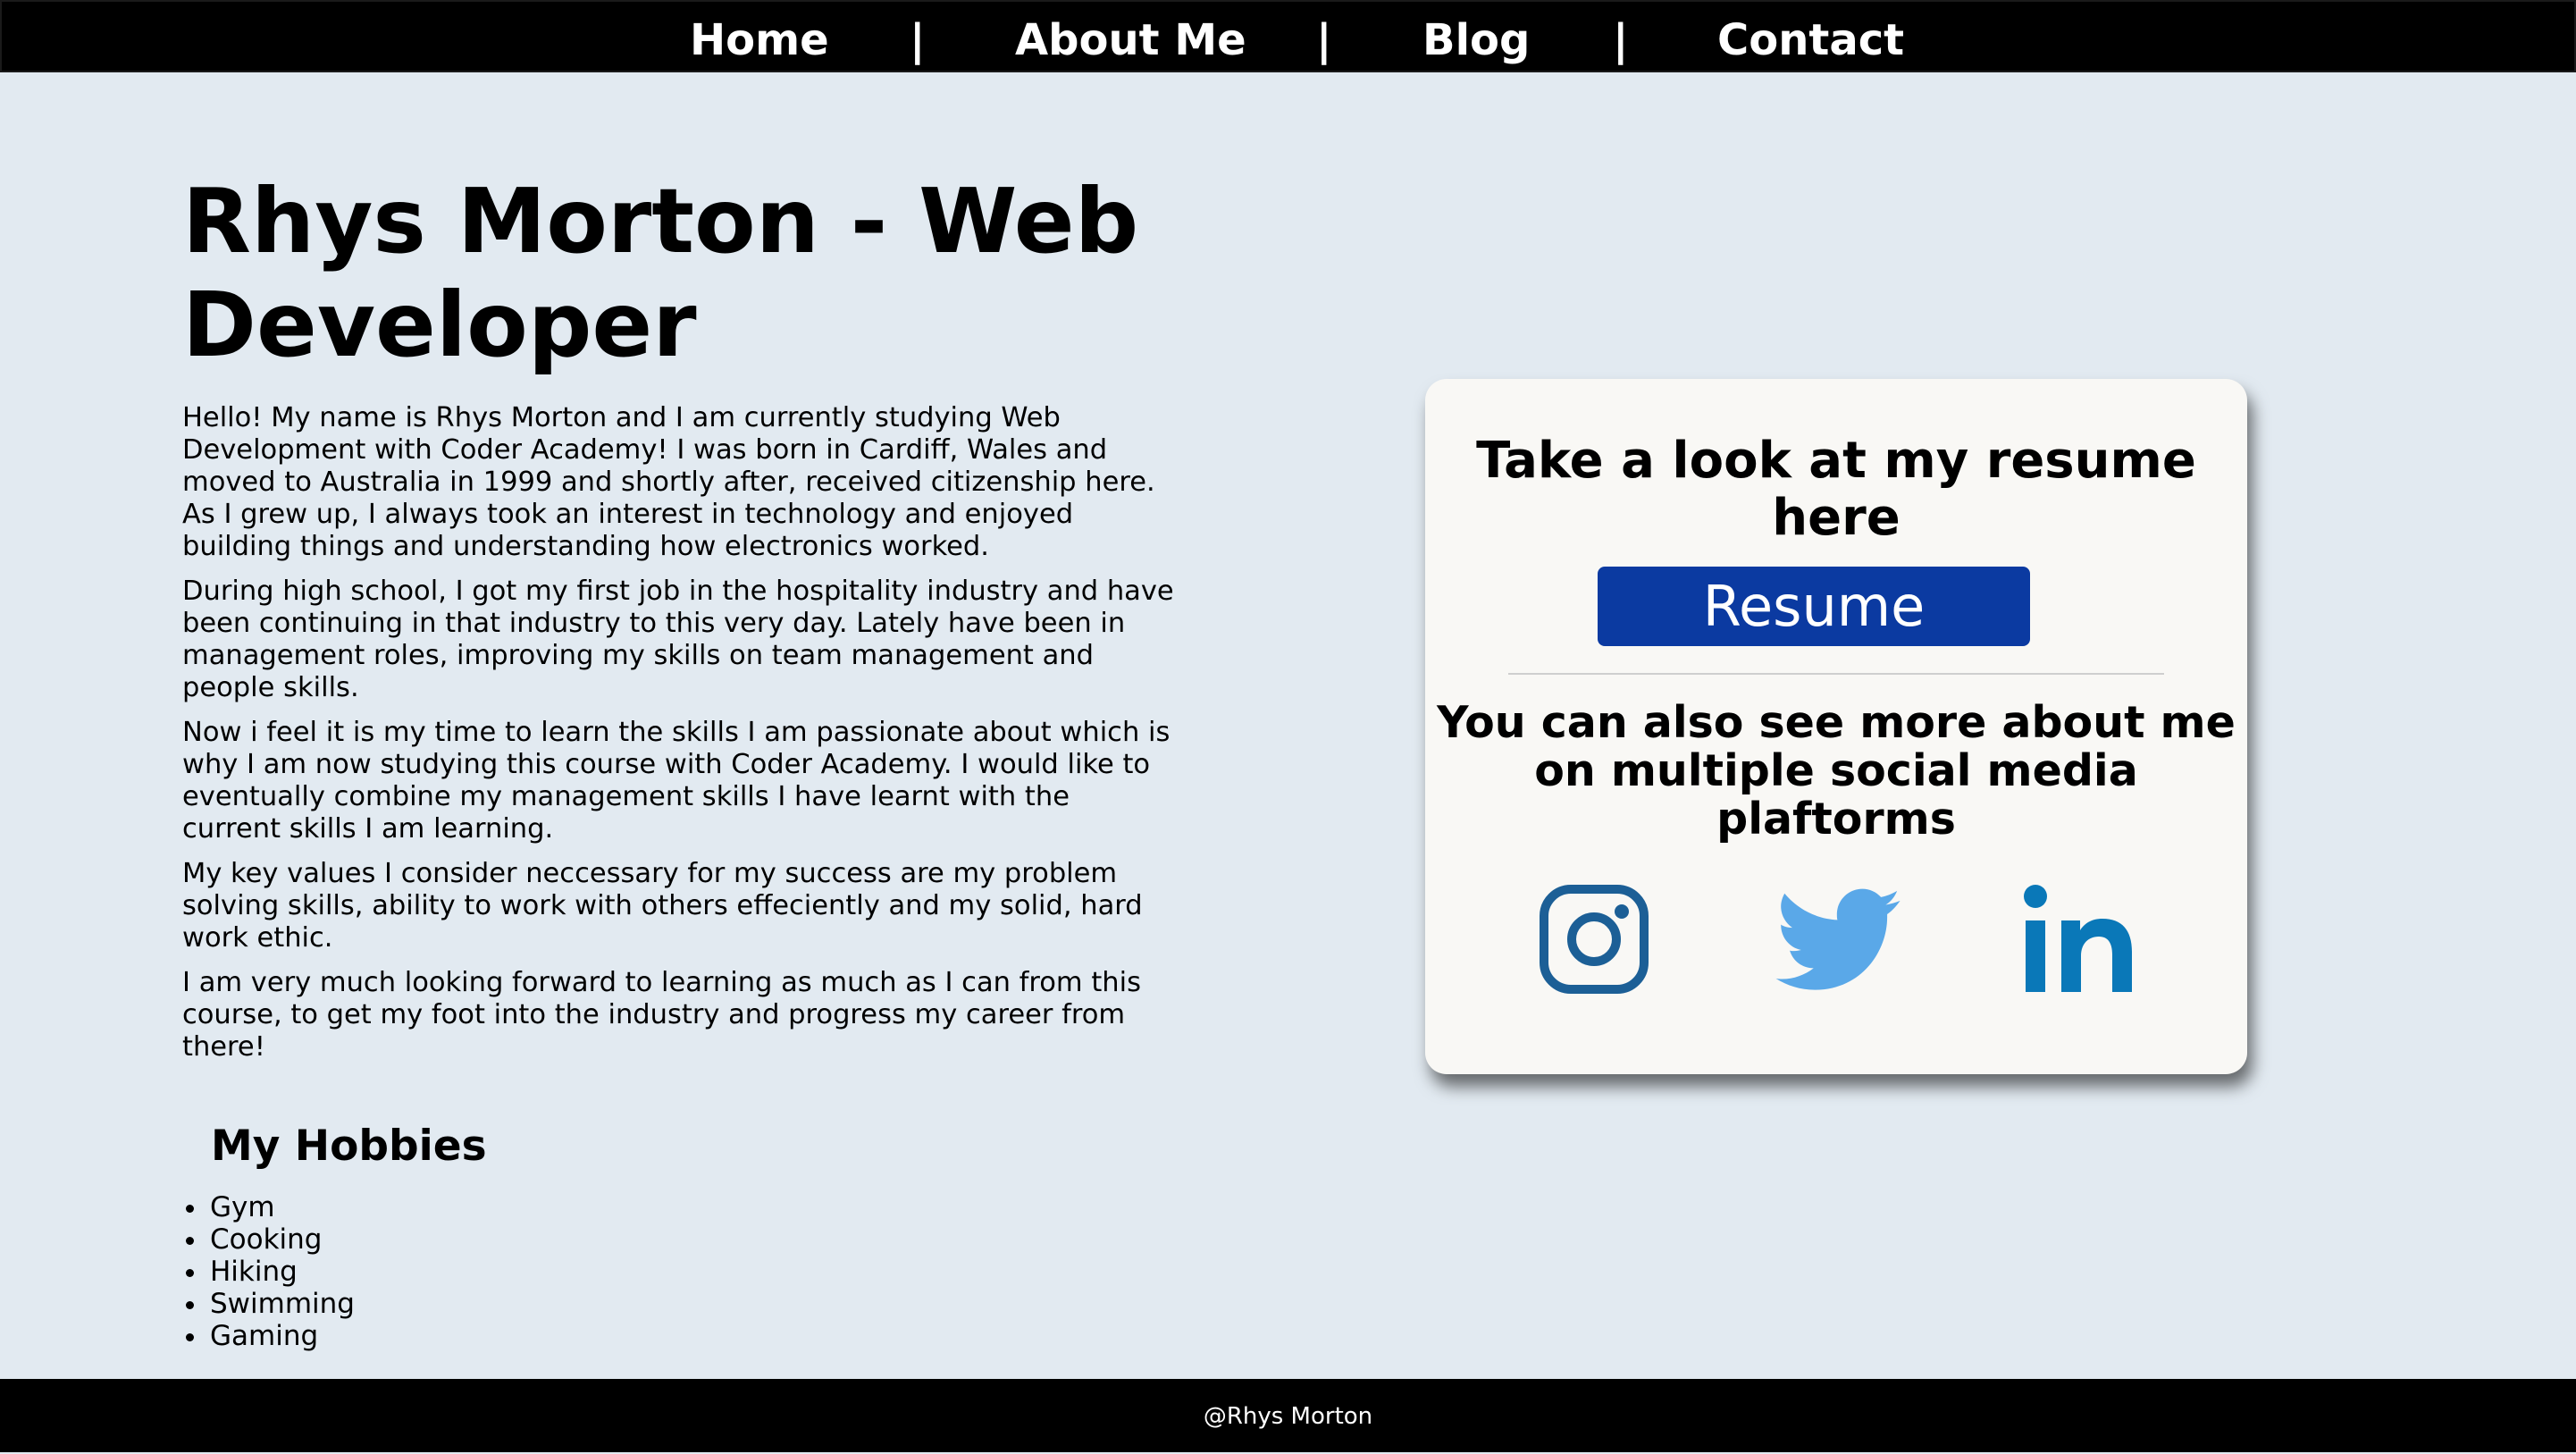  Describe the element at coordinates (1836, 490) in the screenshot. I see `card-title: Take a look at my resume here` at that location.